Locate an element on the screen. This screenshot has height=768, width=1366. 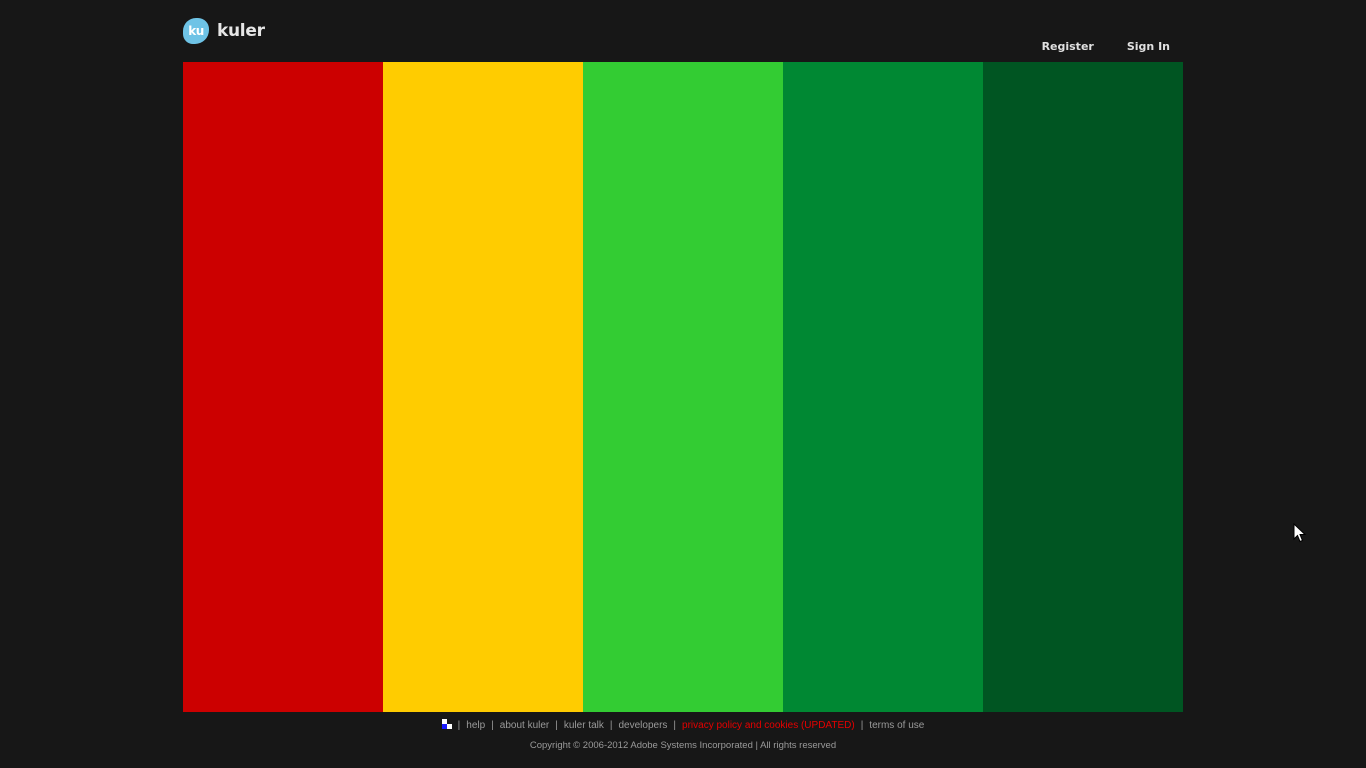
logo-mark-icon: ku is located at coordinates (196, 30).